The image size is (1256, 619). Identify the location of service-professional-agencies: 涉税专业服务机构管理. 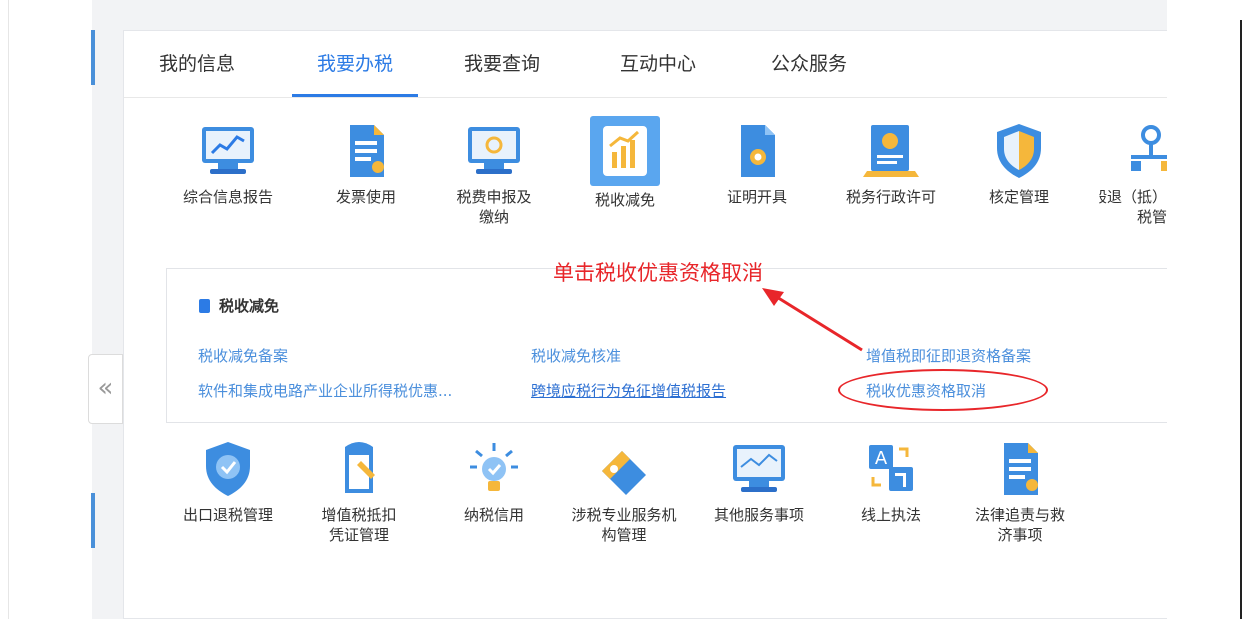
(624, 491).